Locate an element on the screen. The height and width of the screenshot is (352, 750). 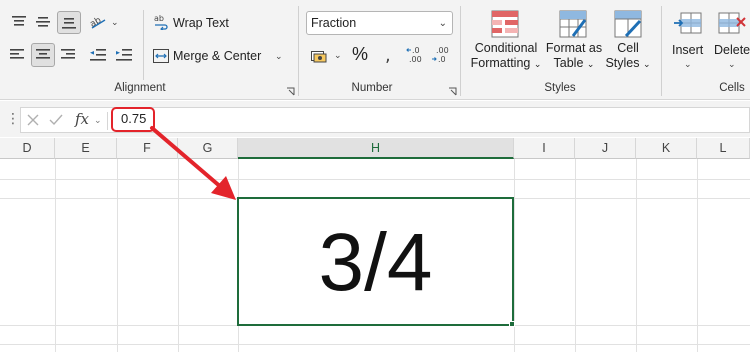
align-right-icon is located at coordinates (68, 55).